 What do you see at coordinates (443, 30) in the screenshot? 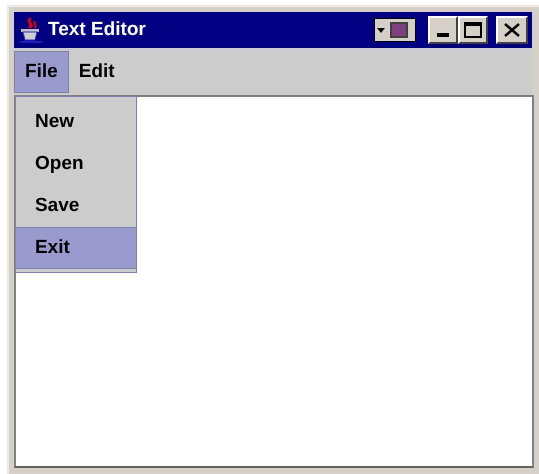
I see `minimize-button` at bounding box center [443, 30].